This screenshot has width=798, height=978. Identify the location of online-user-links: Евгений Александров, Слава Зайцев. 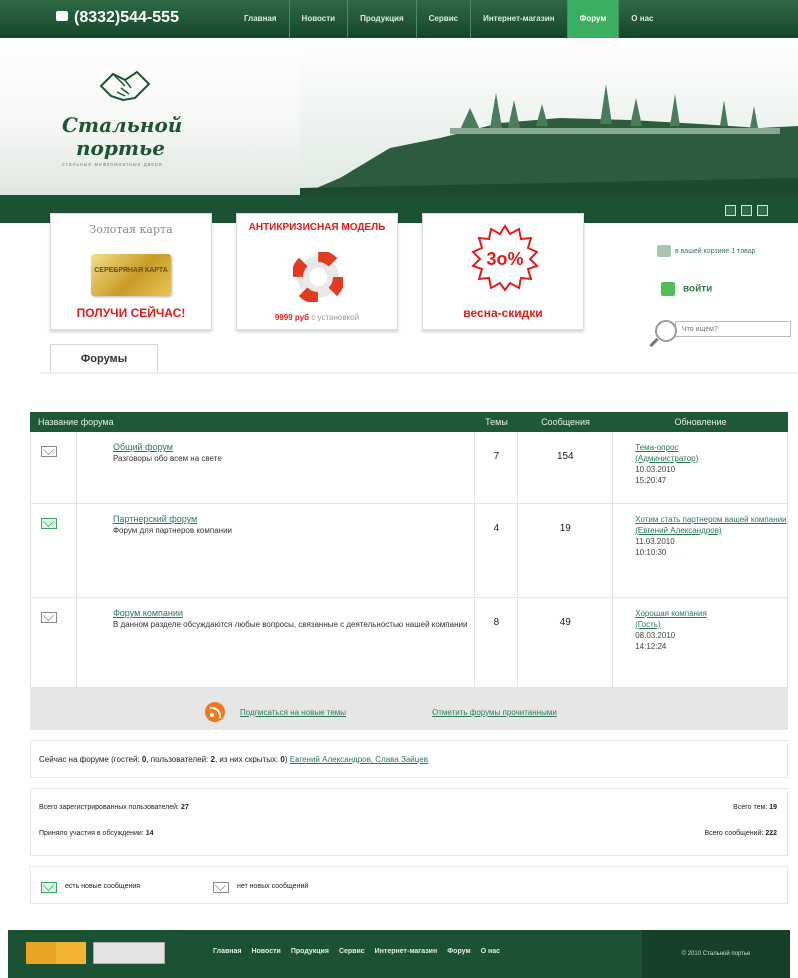
(359, 759).